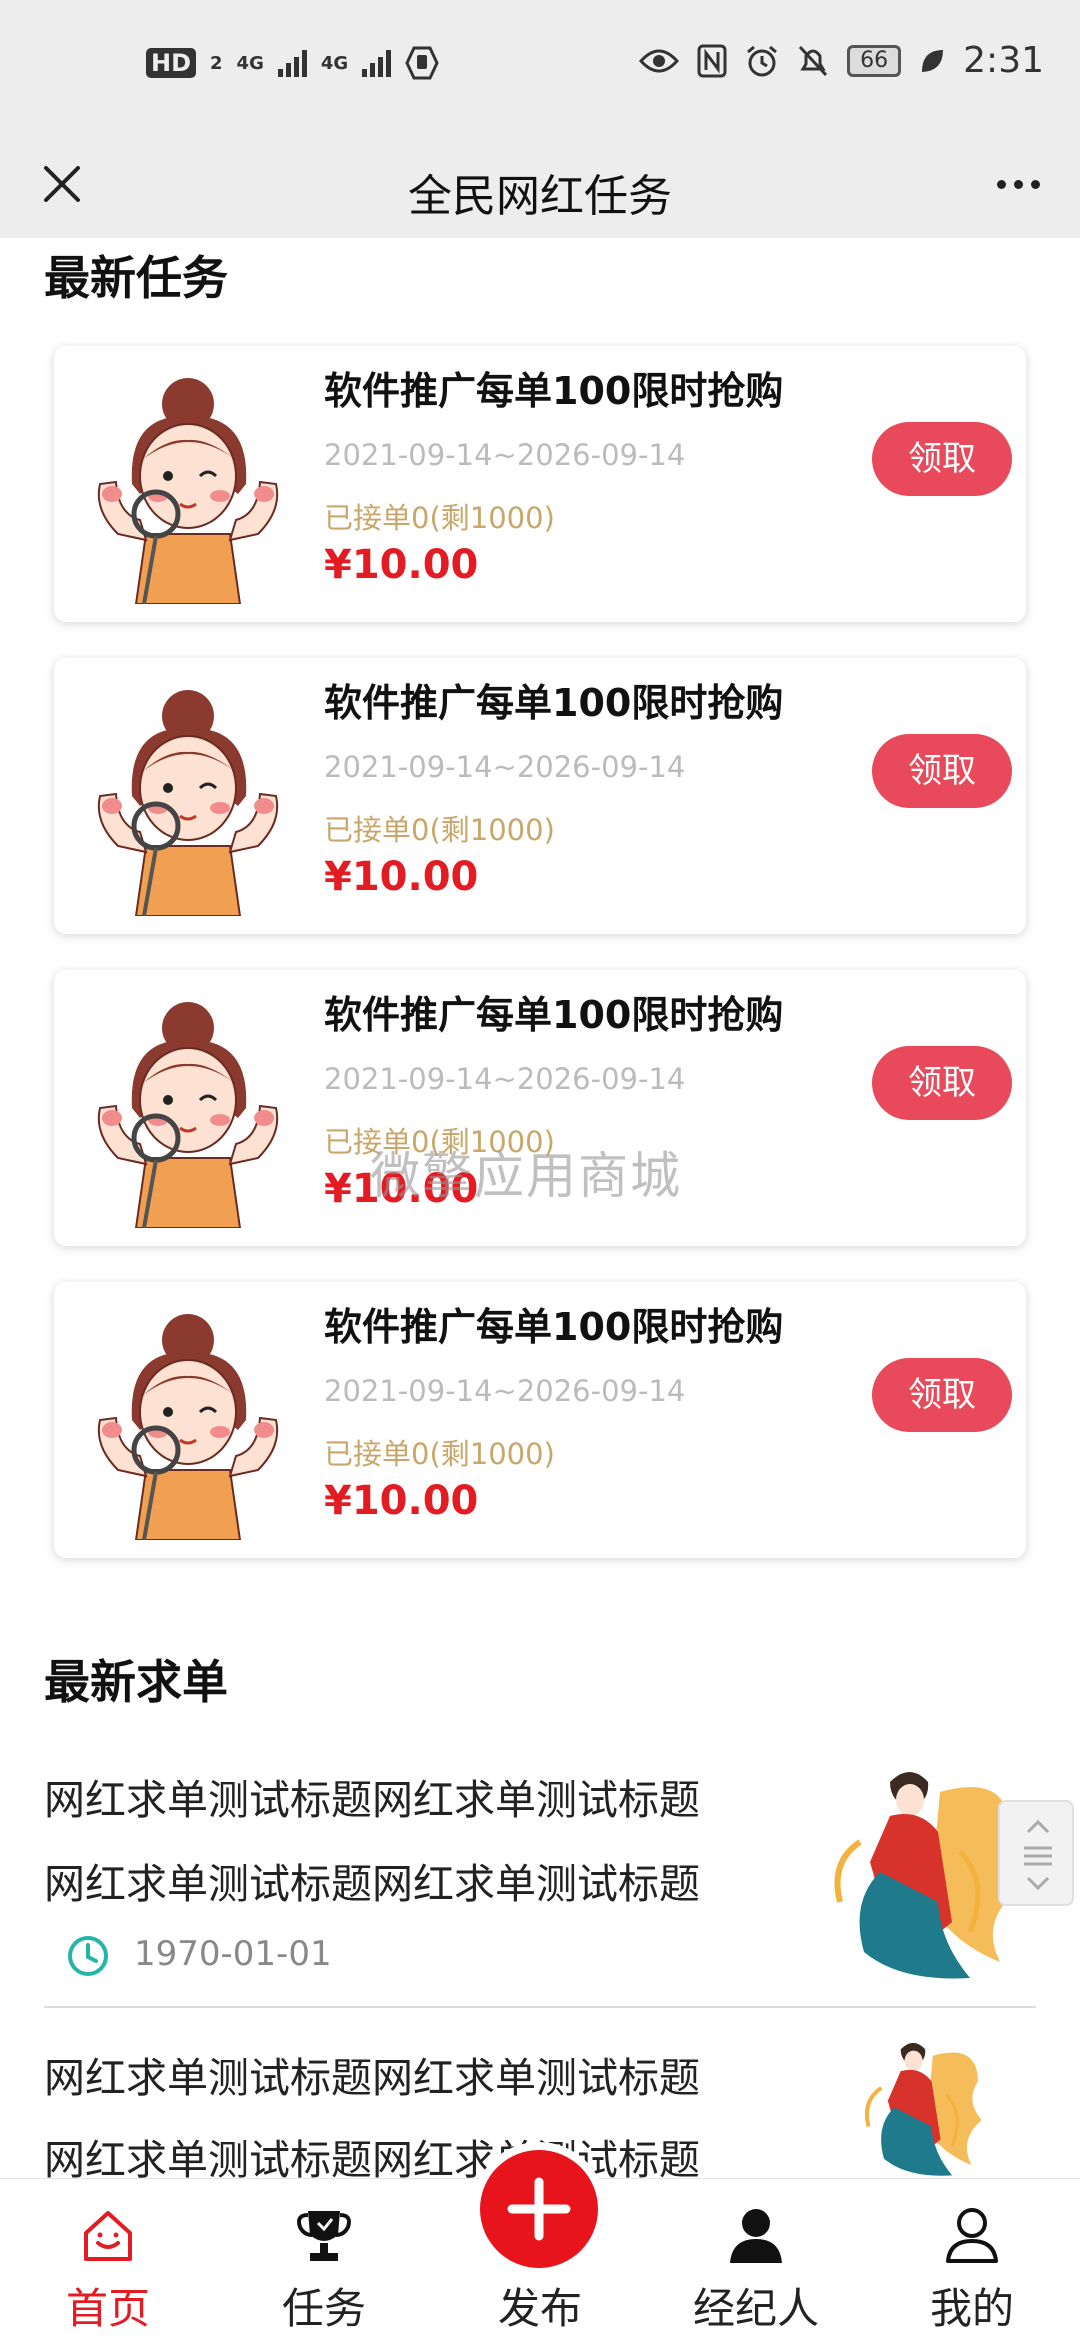  Describe the element at coordinates (841, 60) in the screenshot. I see `status-right: 66 2:31` at that location.